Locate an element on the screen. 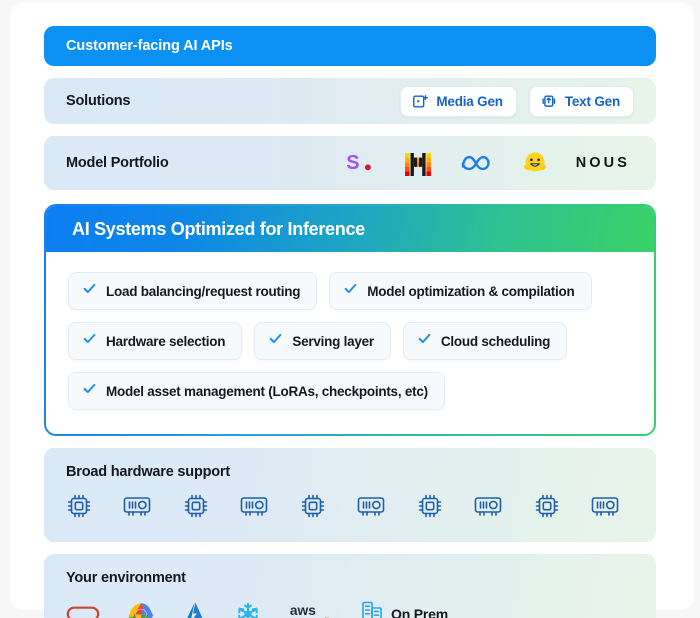  on-prem-building-icon is located at coordinates (372, 608).